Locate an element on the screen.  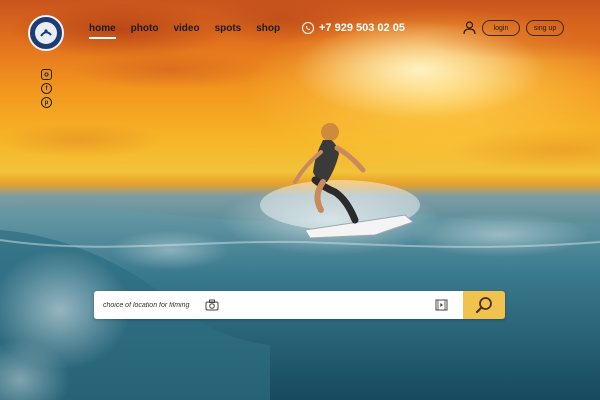
instagram-icon is located at coordinates (46, 74).